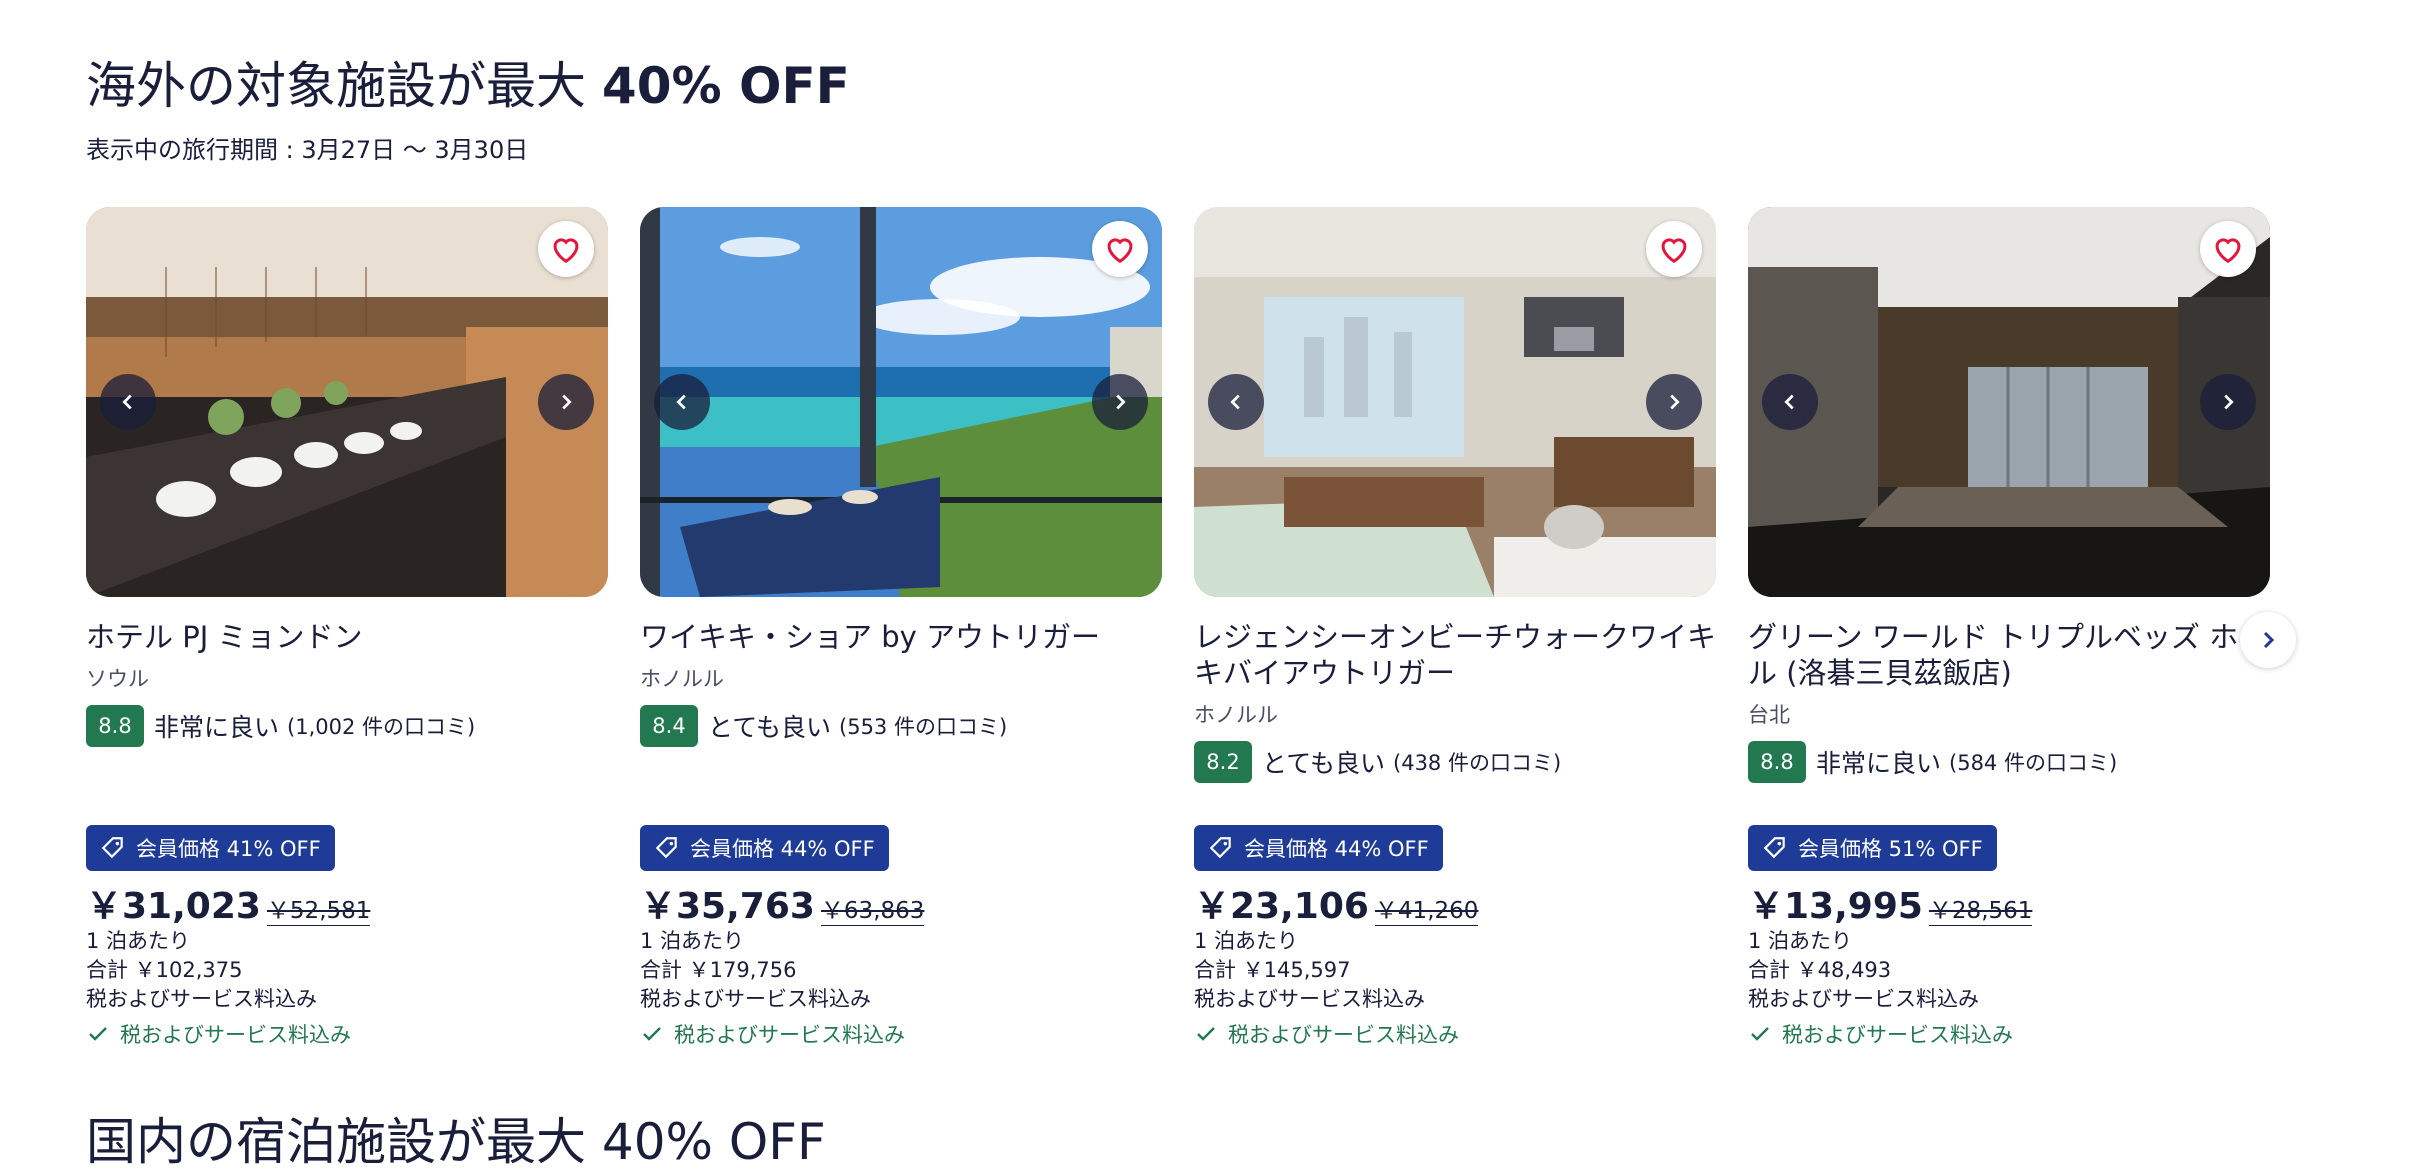 The height and width of the screenshot is (1172, 2414). What do you see at coordinates (2009, 655) in the screenshot?
I see `hotel-name: グリーン ワールド トリプルベッズ ホテル (洛碁三貝茲飯店)` at bounding box center [2009, 655].